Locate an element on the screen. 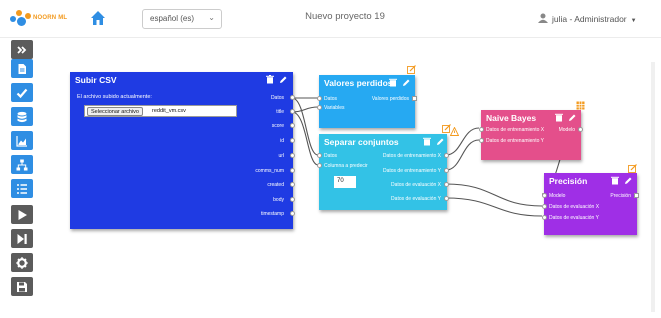 Image resolution: width=661 pixels, height=318 pixels. logo-text: NOORN ML is located at coordinates (50, 18).